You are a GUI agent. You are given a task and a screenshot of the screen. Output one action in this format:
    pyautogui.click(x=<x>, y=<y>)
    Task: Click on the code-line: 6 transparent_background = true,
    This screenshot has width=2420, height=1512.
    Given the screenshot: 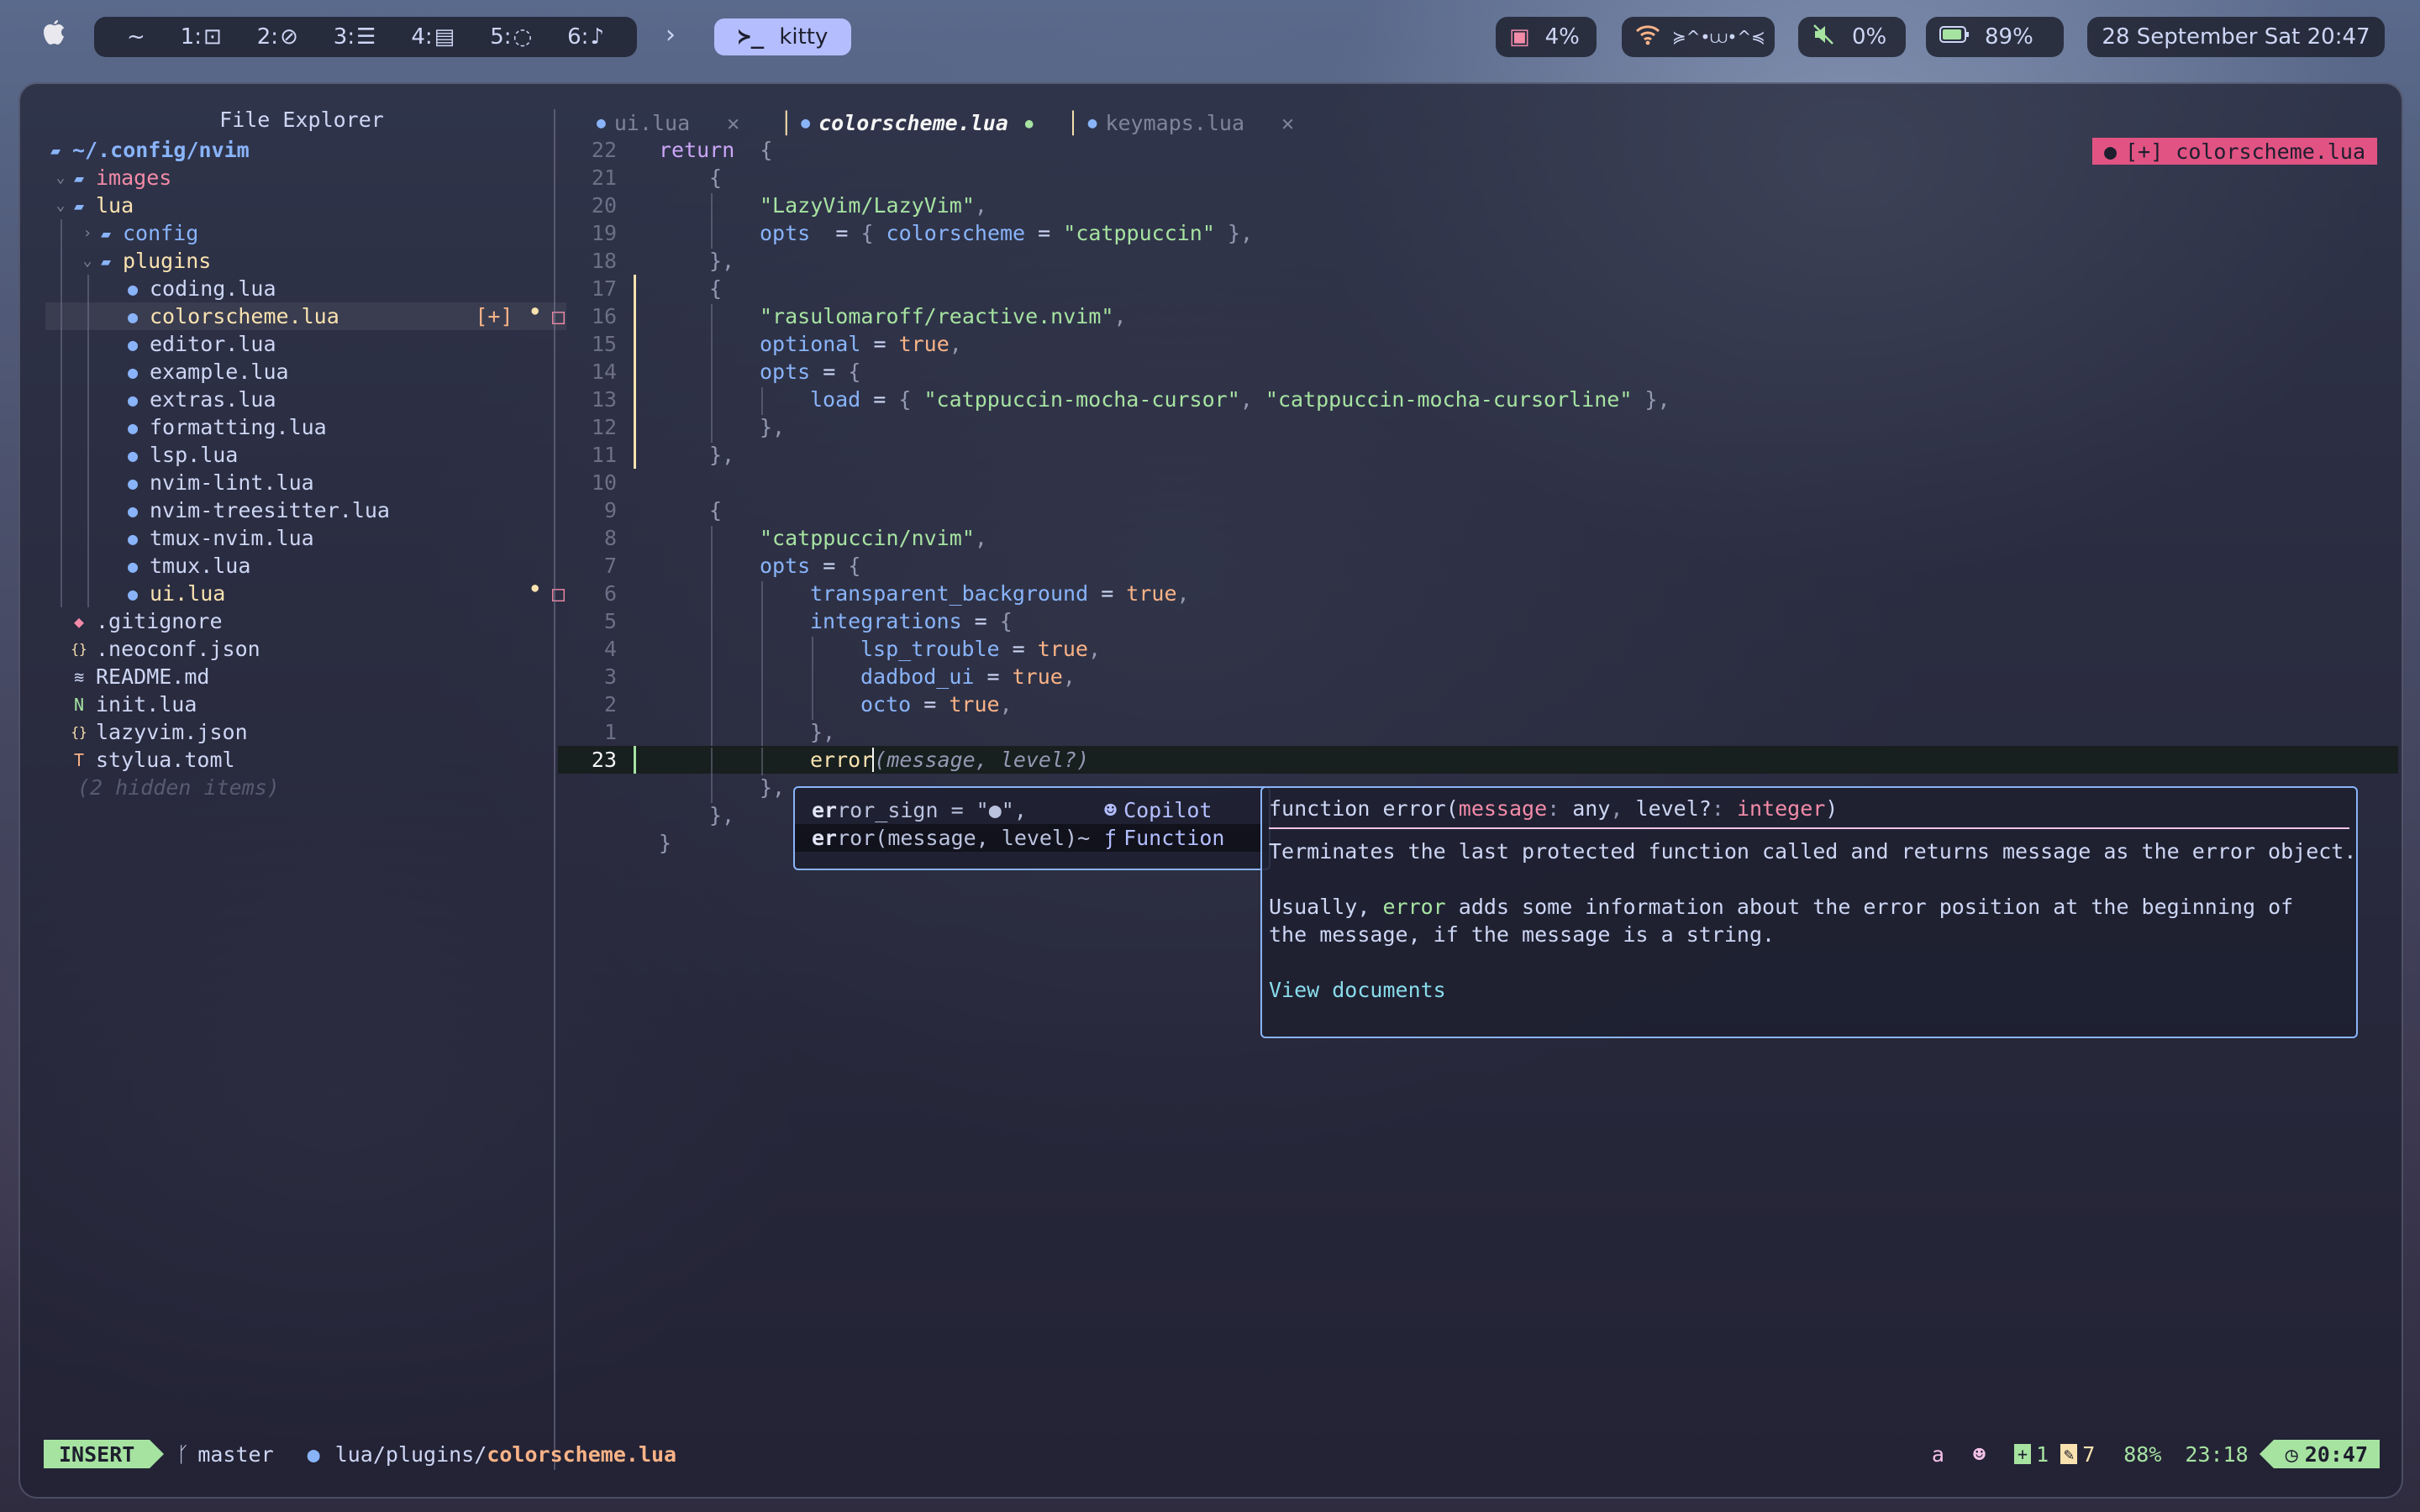 What is the action you would take?
    pyautogui.click(x=1478, y=594)
    